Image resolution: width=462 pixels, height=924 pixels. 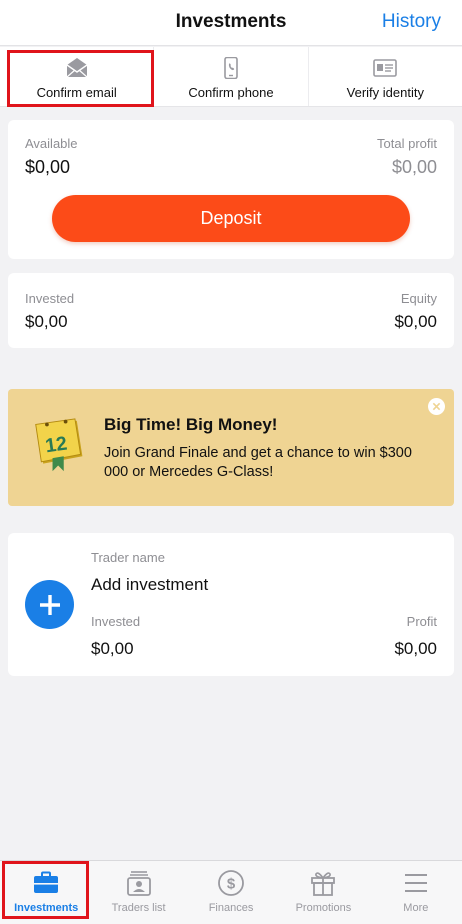 I want to click on equity-label: Equity, so click(x=418, y=298).